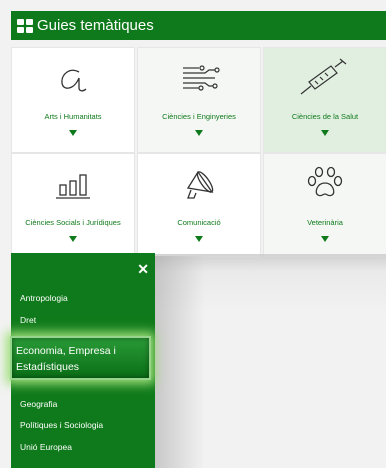  Describe the element at coordinates (325, 222) in the screenshot. I see `tile-label: Veterinària` at that location.